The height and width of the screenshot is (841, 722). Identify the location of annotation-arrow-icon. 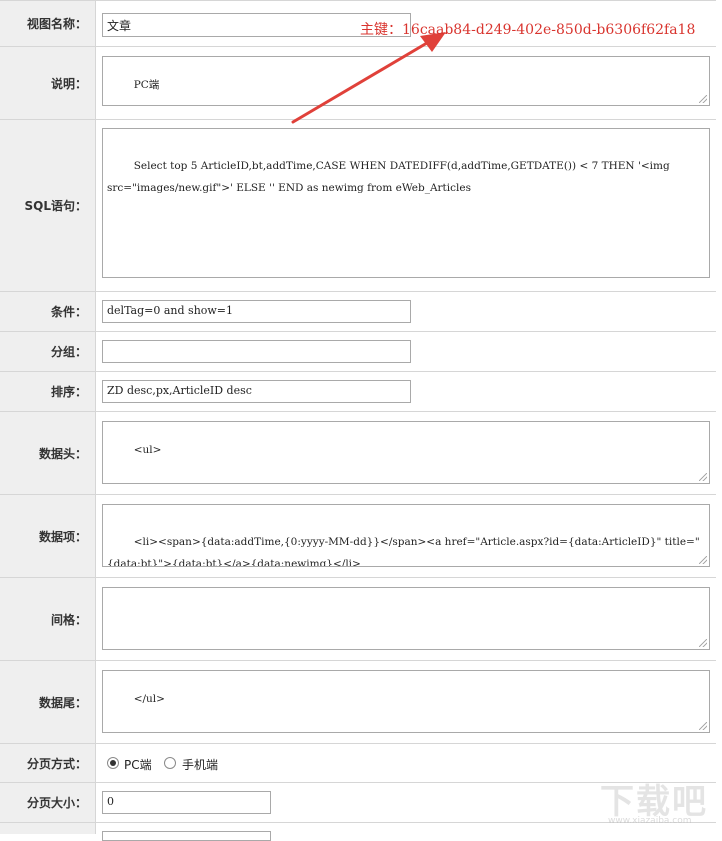
(368, 78).